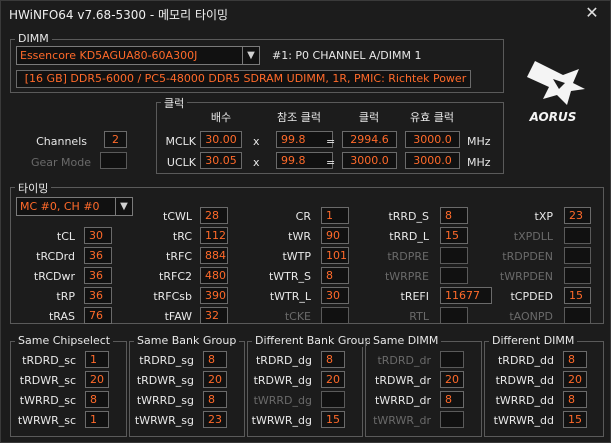  Describe the element at coordinates (115, 139) in the screenshot. I see `channels-value: 2` at that location.